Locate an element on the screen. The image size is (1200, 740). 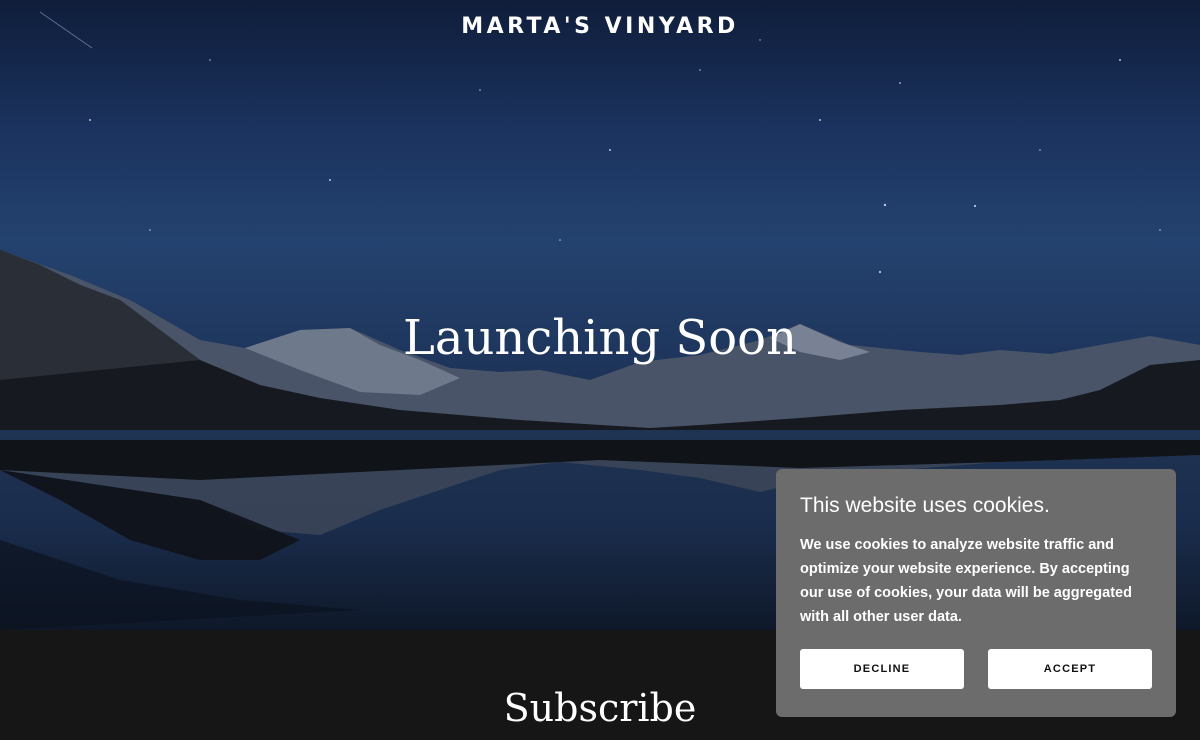
site-brand: MARTA'S VINYARD is located at coordinates (600, 26).